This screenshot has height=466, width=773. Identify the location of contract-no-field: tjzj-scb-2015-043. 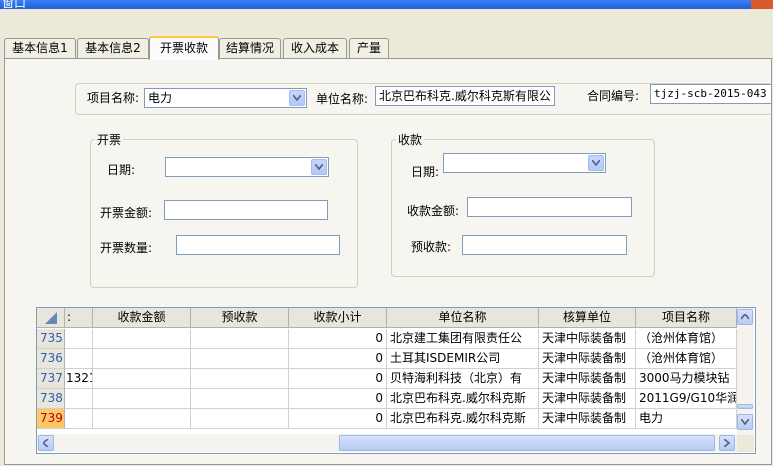
(711, 94).